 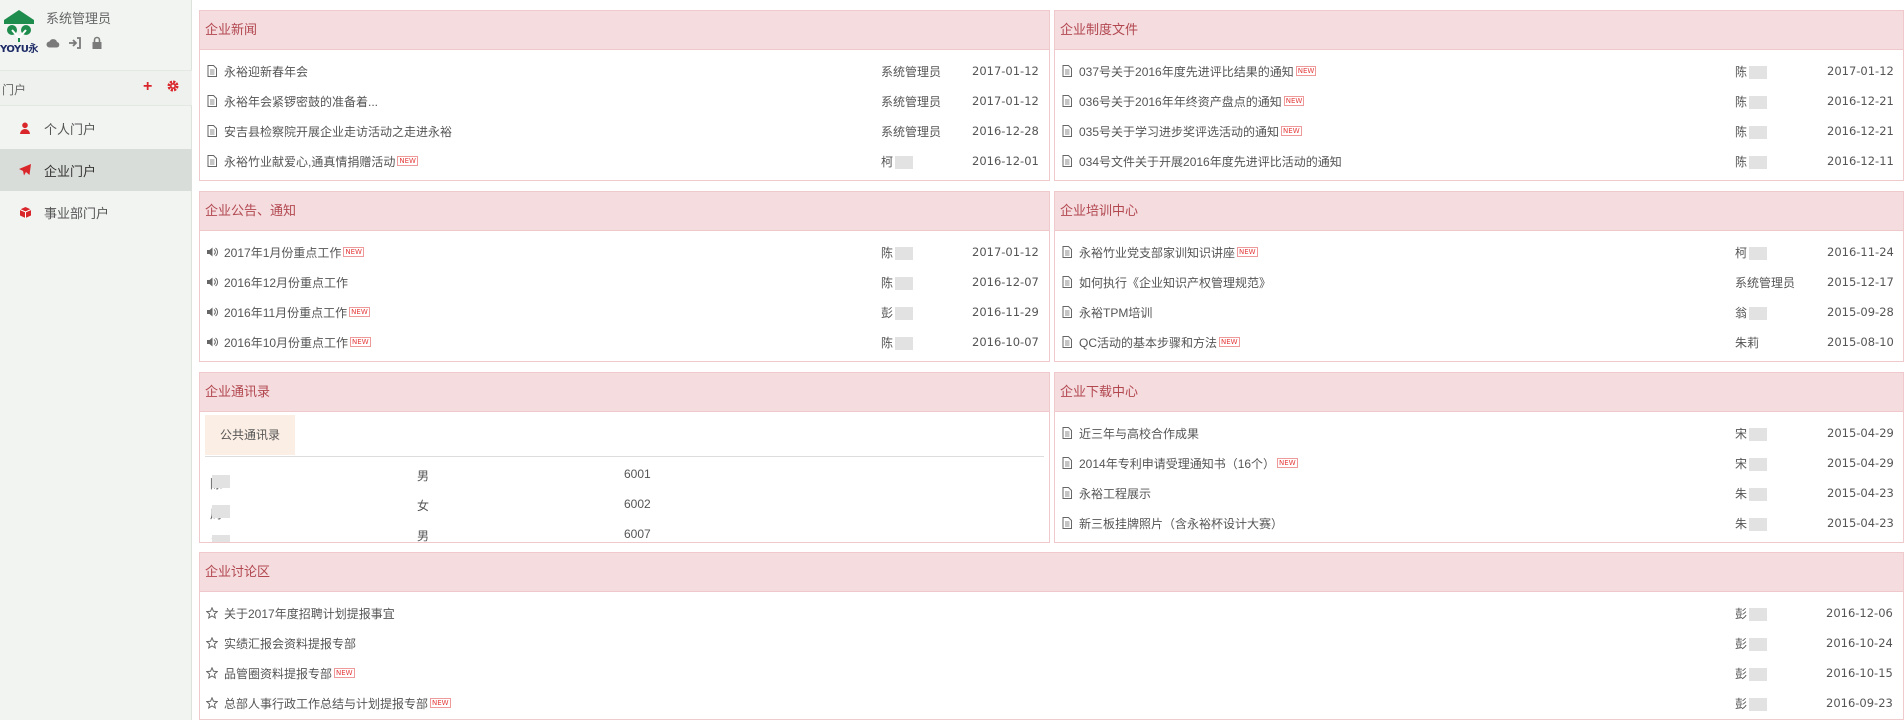 I want to click on list-item: 永裕年会紧锣密鼓的准备着... 系统管理员 2017-01-12, so click(x=624, y=101).